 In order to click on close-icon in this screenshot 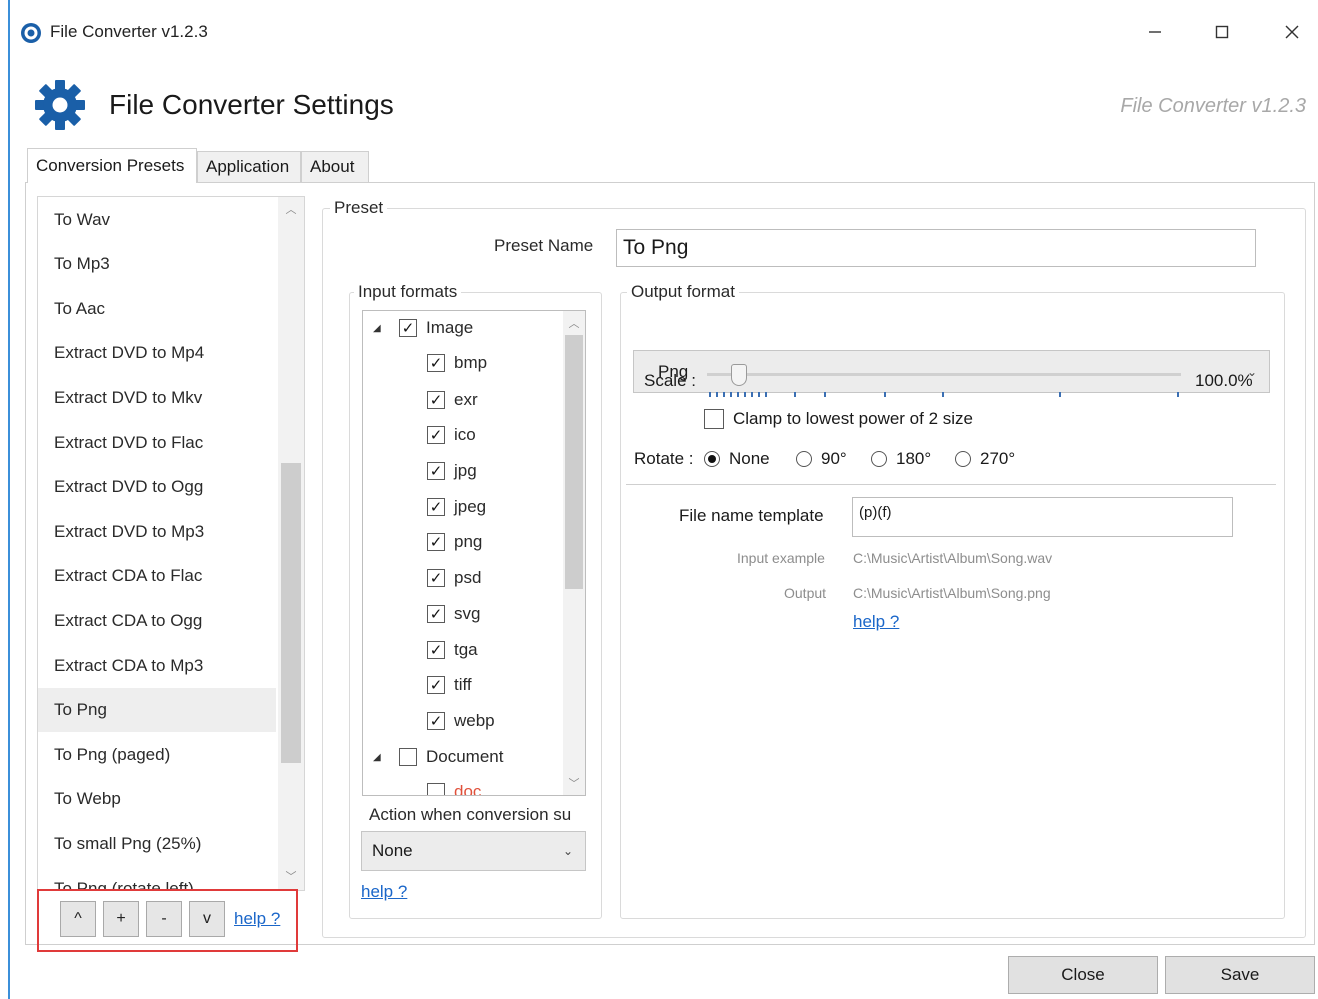, I will do `click(1292, 32)`.